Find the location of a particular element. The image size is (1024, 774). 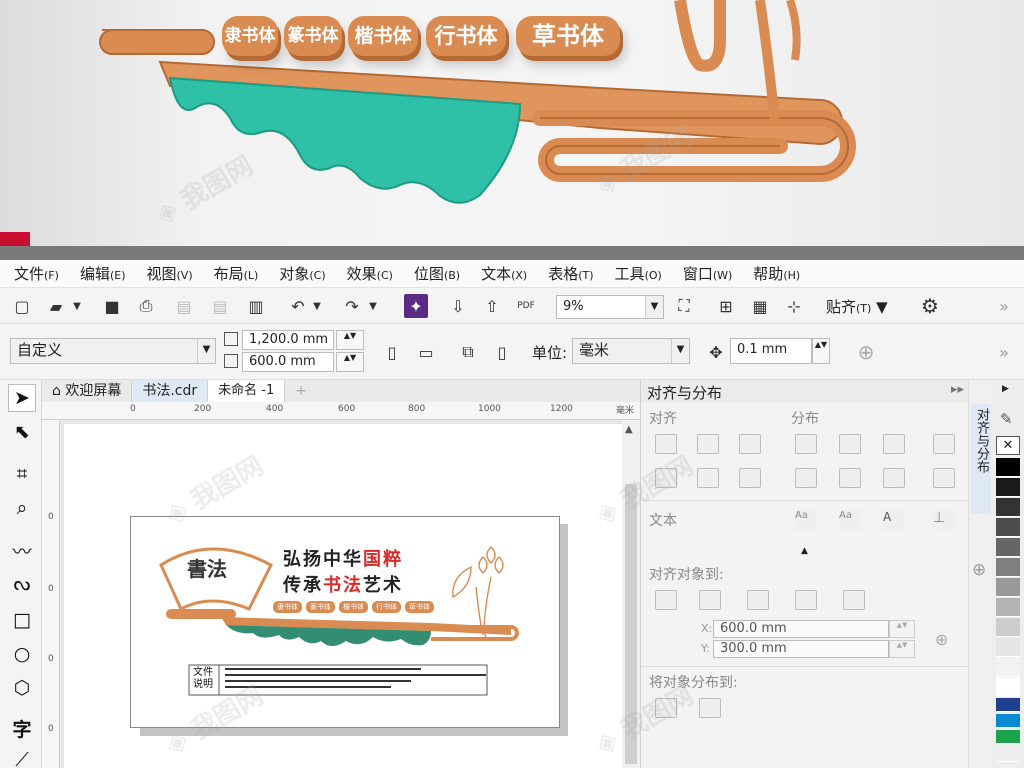

width-spinner: ▲▼ is located at coordinates (350, 340).